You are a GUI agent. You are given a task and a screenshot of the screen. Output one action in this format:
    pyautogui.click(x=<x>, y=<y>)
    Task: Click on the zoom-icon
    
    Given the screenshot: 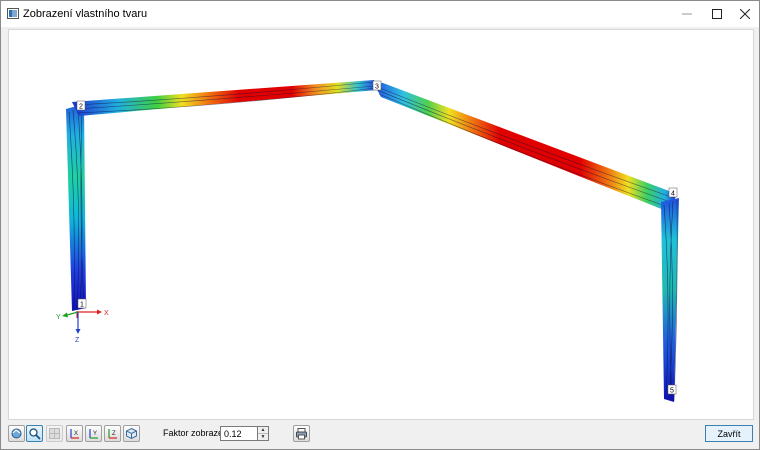 What is the action you would take?
    pyautogui.click(x=35, y=434)
    